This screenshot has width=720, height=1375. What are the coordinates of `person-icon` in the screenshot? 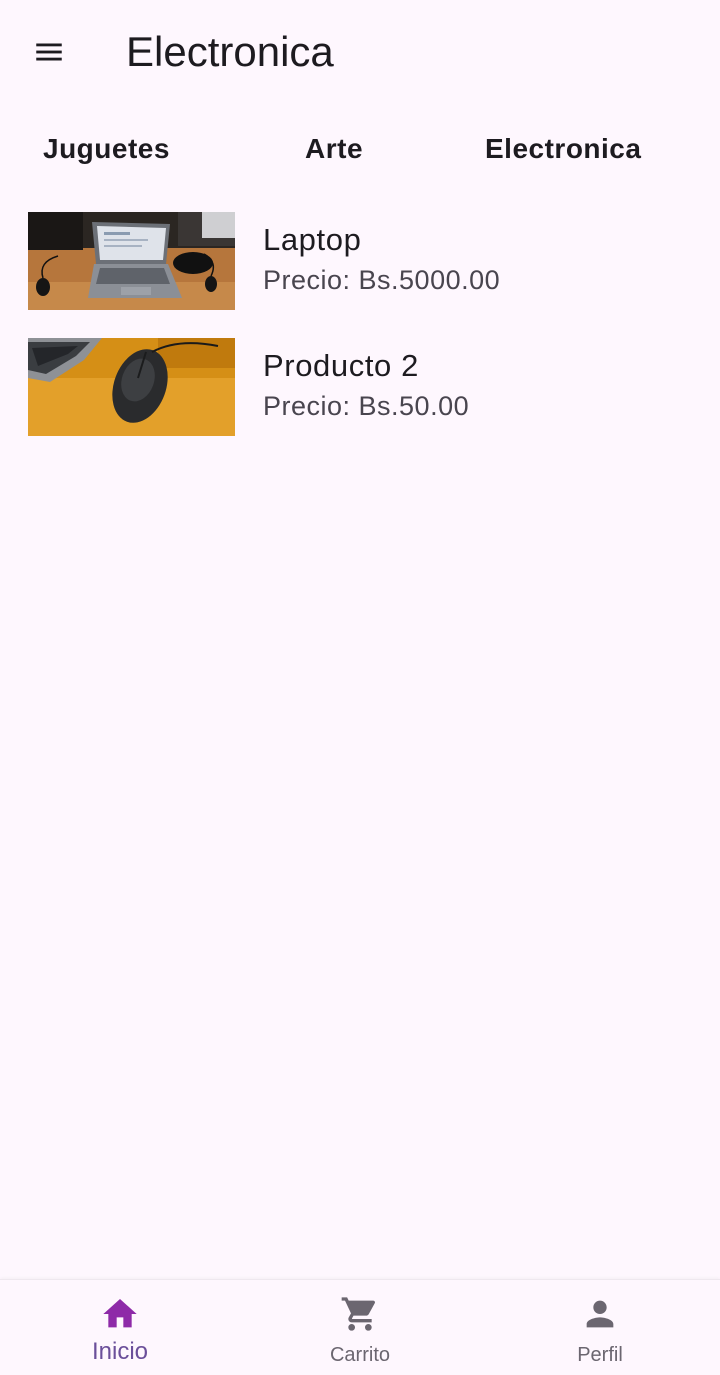 It's located at (600, 1314).